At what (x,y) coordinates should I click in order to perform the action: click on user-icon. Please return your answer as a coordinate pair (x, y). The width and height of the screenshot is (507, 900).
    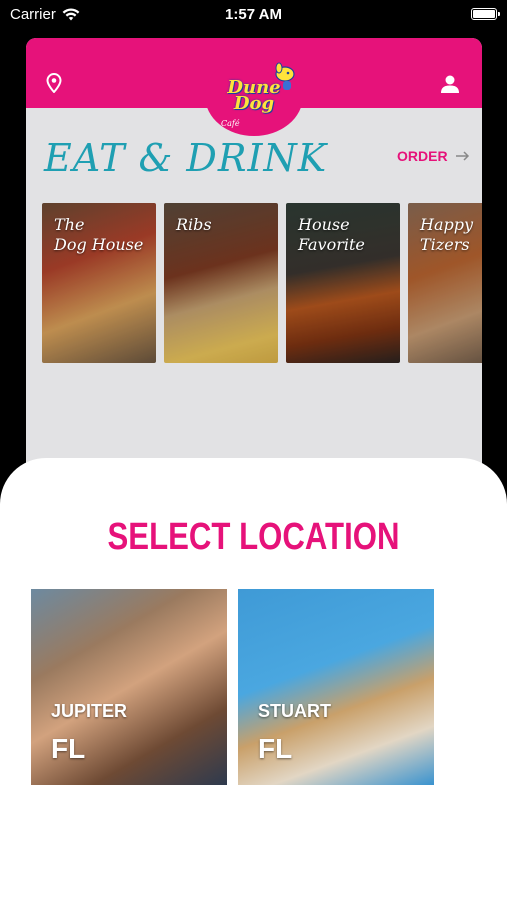
    Looking at the image, I should click on (450, 84).